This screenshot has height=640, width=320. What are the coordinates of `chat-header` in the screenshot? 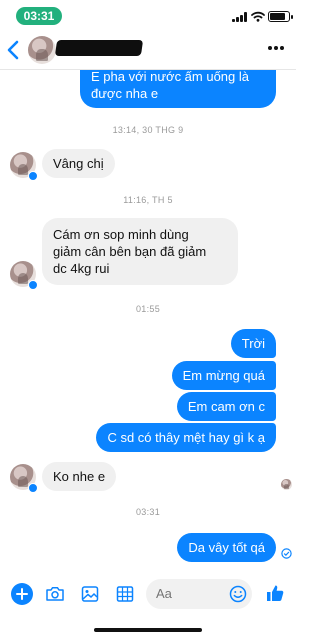 It's located at (148, 50).